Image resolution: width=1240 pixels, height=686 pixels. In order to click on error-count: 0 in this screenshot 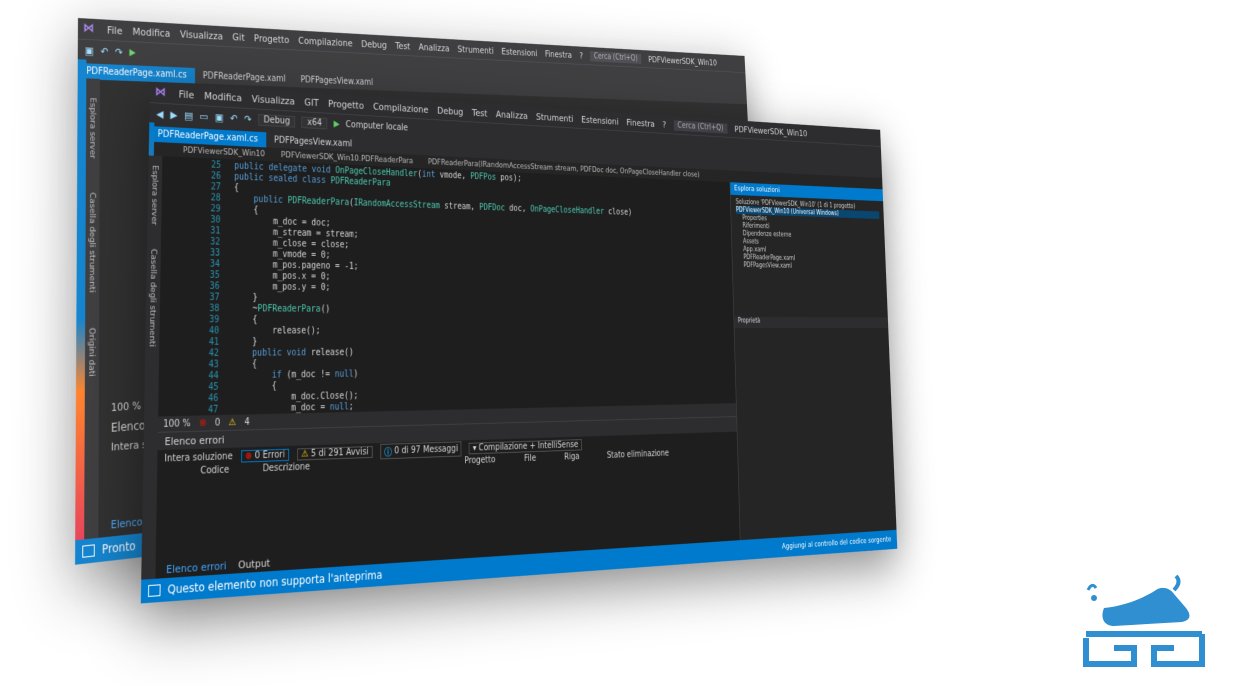, I will do `click(218, 422)`.